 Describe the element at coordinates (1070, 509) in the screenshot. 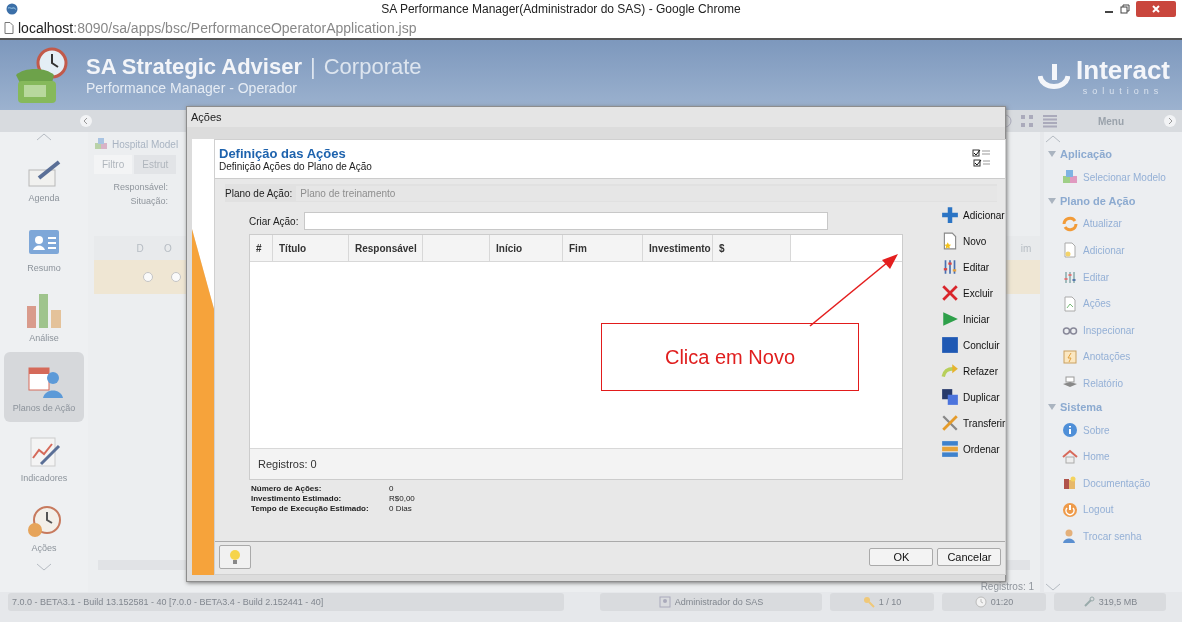

I see `power-icon` at that location.